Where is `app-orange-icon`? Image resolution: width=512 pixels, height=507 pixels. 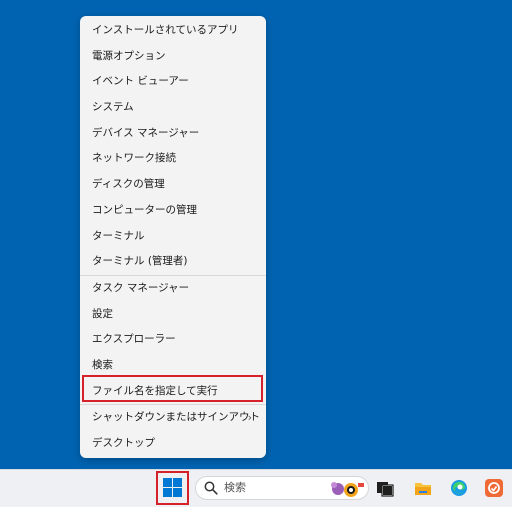 app-orange-icon is located at coordinates (494, 488).